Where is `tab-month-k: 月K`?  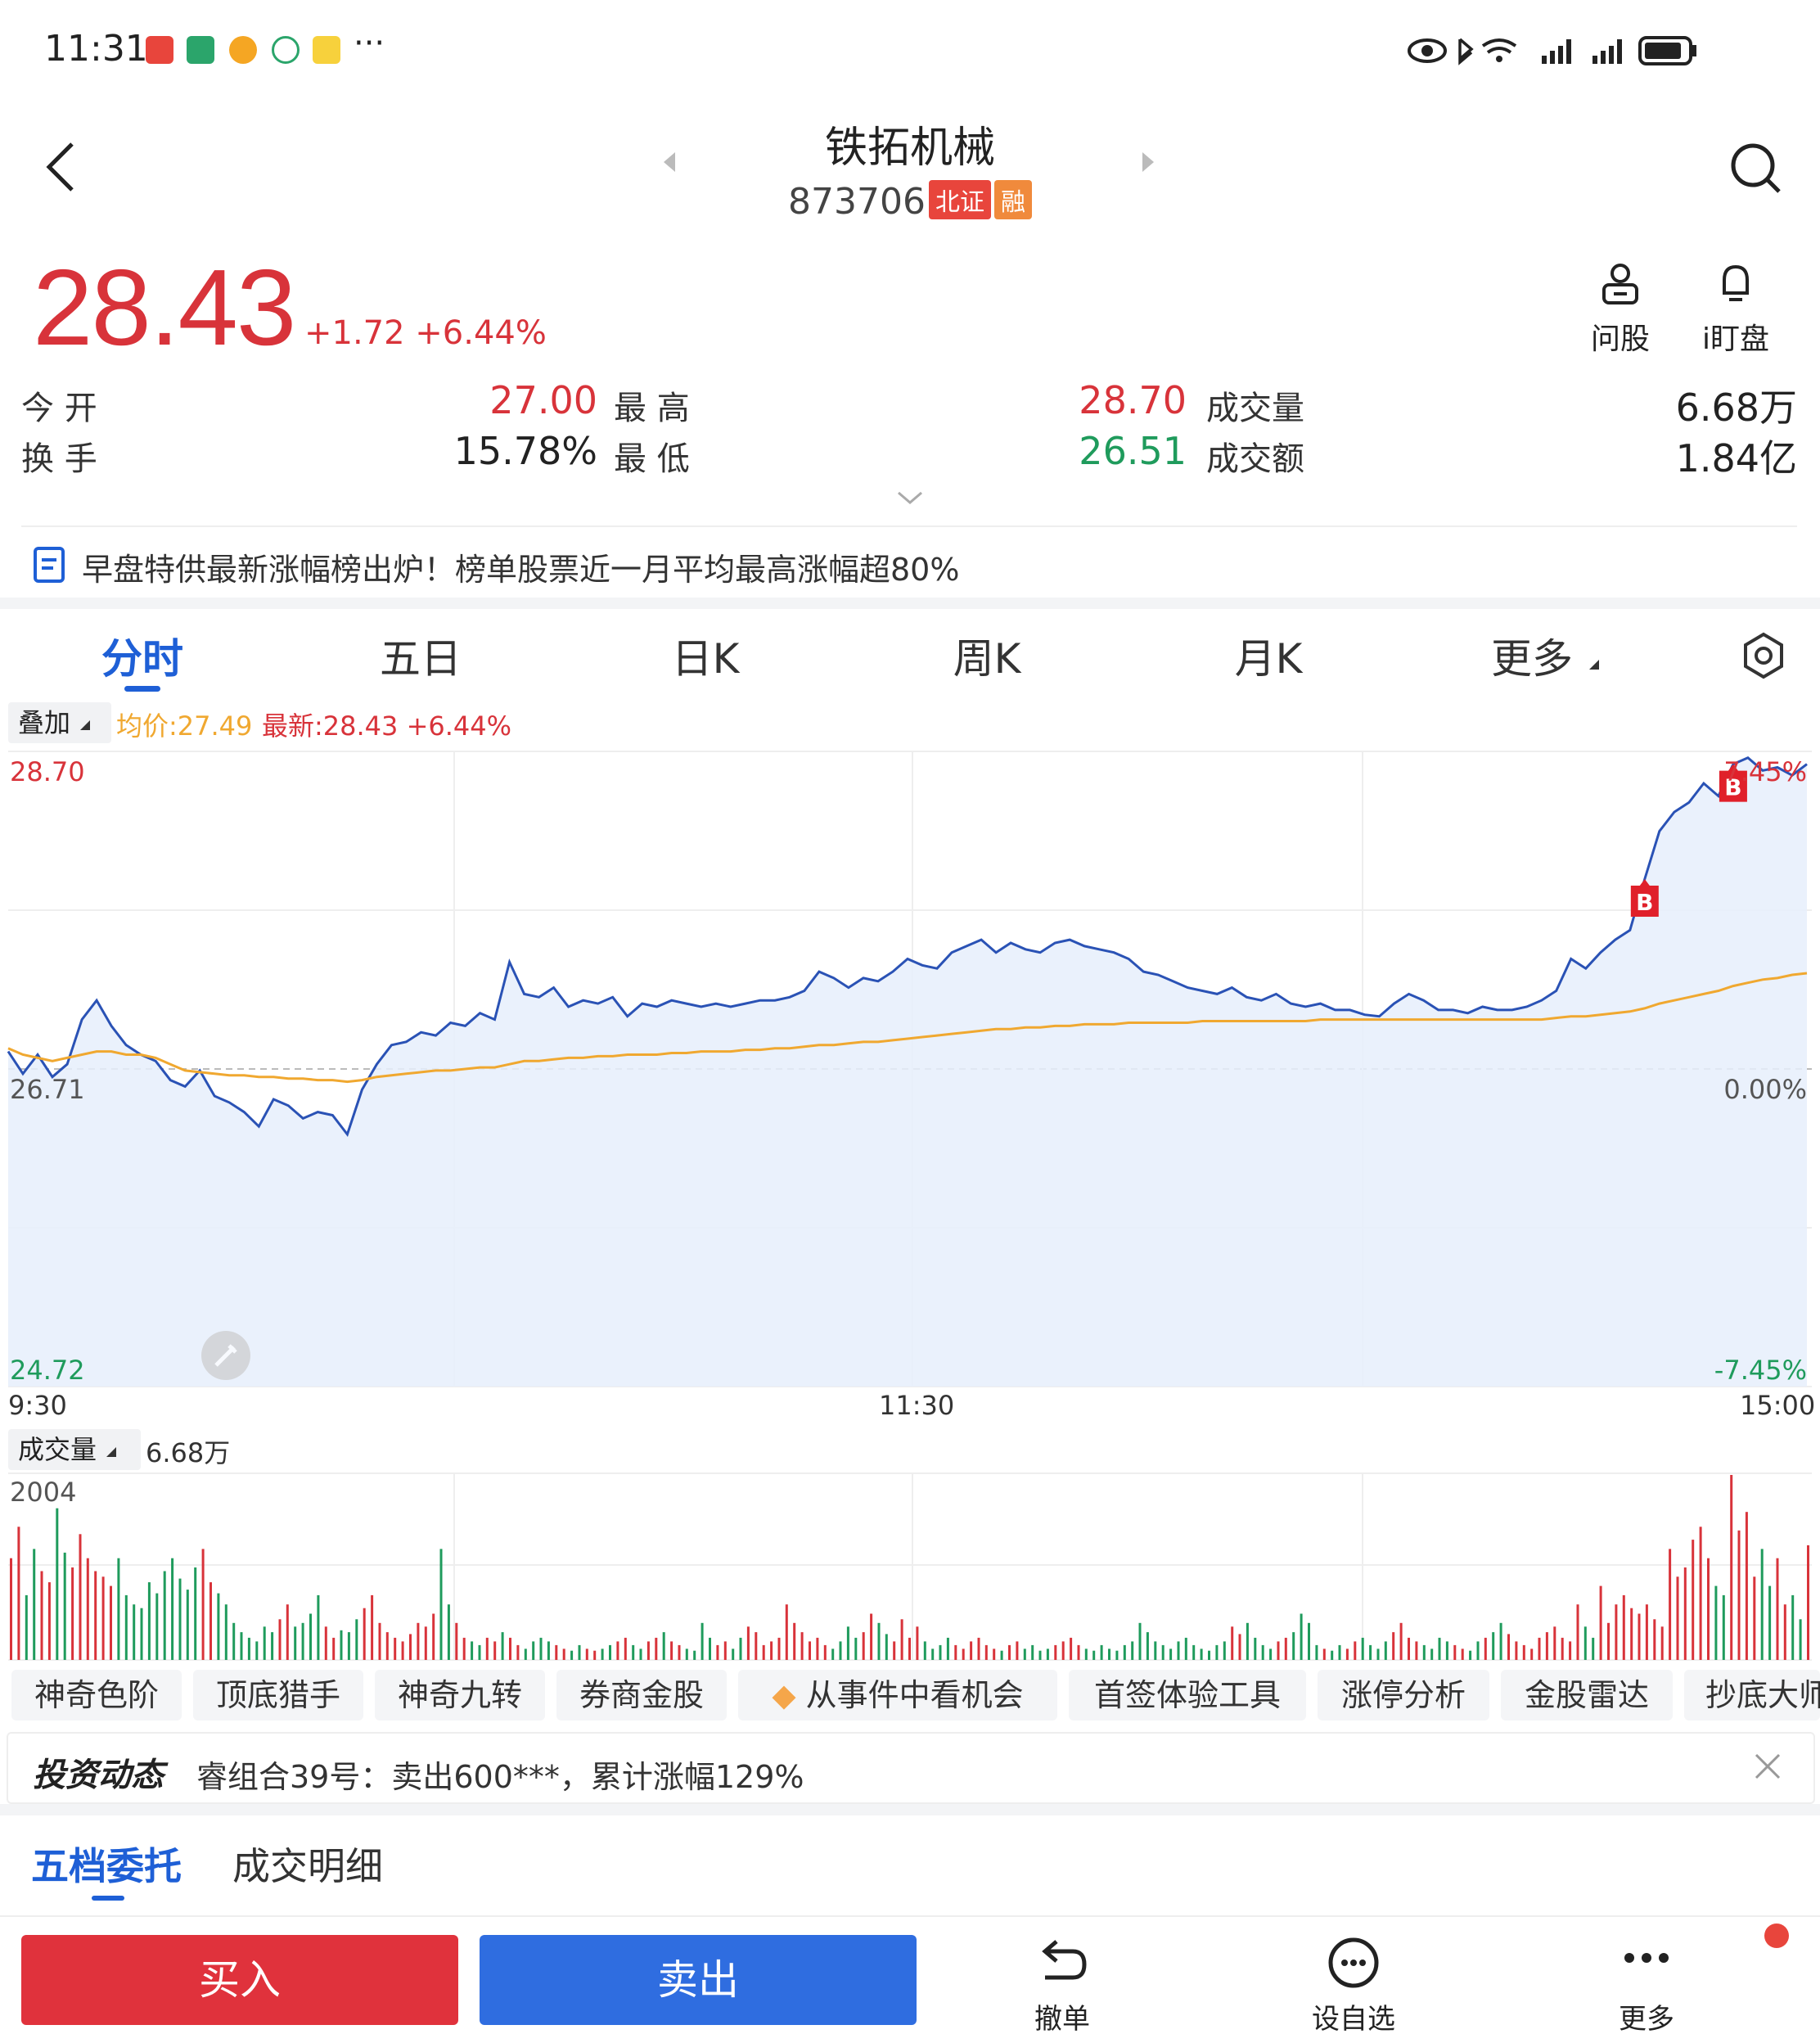 tab-month-k: 月K is located at coordinates (1268, 655).